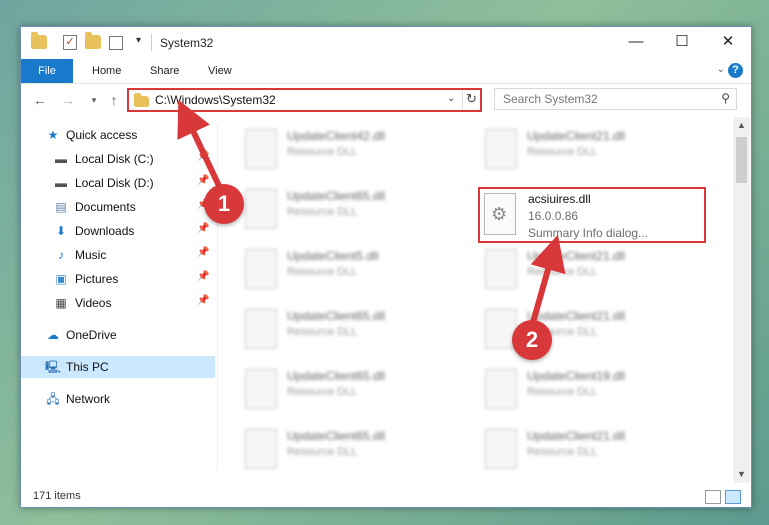  I want to click on arrow-to-file, so click(547, 280).